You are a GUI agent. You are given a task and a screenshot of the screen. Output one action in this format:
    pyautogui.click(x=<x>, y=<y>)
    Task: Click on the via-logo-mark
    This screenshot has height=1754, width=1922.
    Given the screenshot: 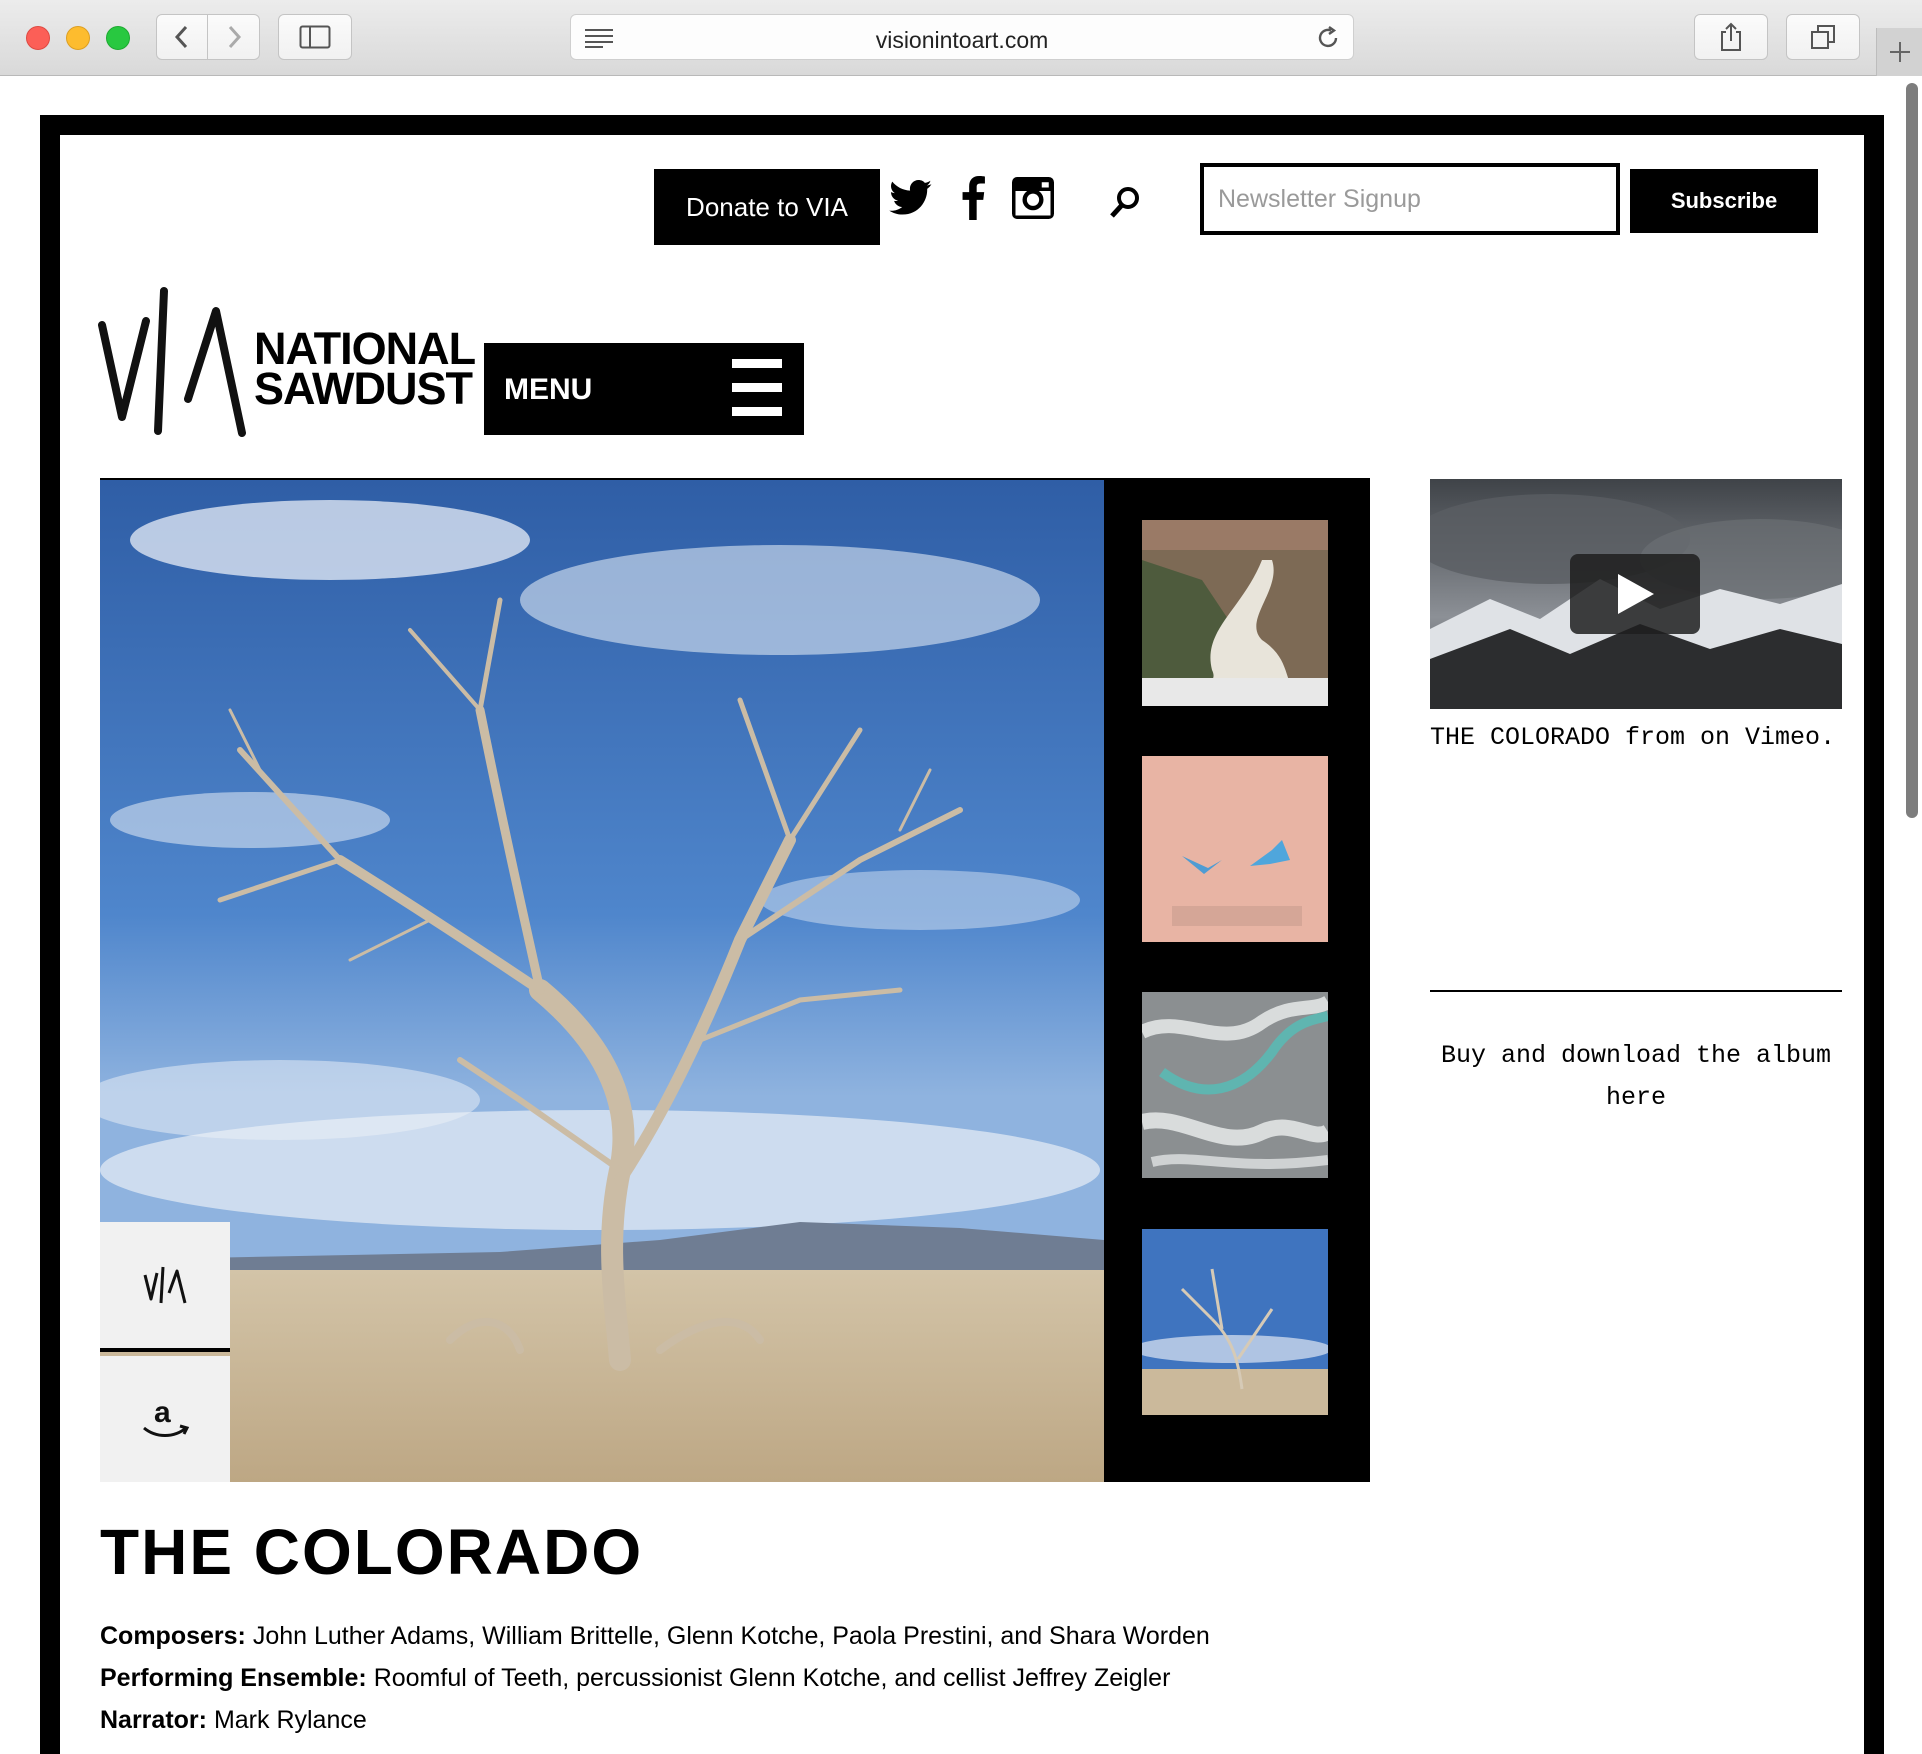 What is the action you would take?
    pyautogui.click(x=172, y=362)
    